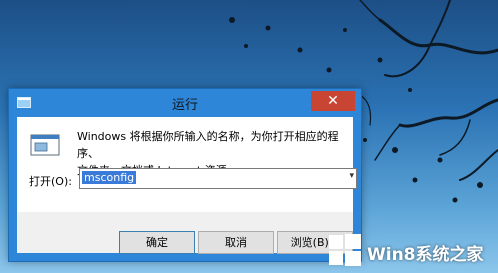  Describe the element at coordinates (208, 145) in the screenshot. I see `description-line-1: Windows 将根据你所输入的名称，为你打开相应的程序、` at that location.